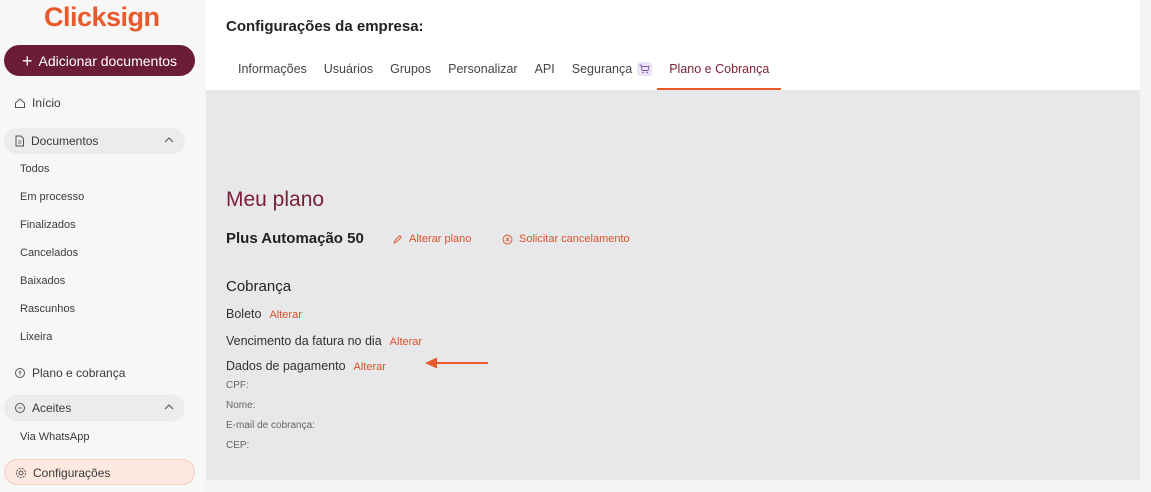  What do you see at coordinates (370, 367) in the screenshot?
I see `change-payment-link: Alterar` at bounding box center [370, 367].